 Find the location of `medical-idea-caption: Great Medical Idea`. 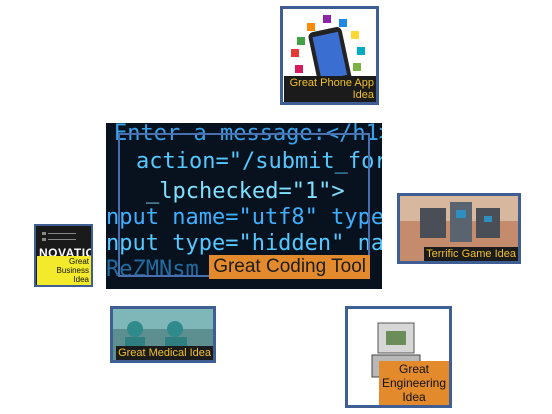

medical-idea-caption: Great Medical Idea is located at coordinates (164, 353).